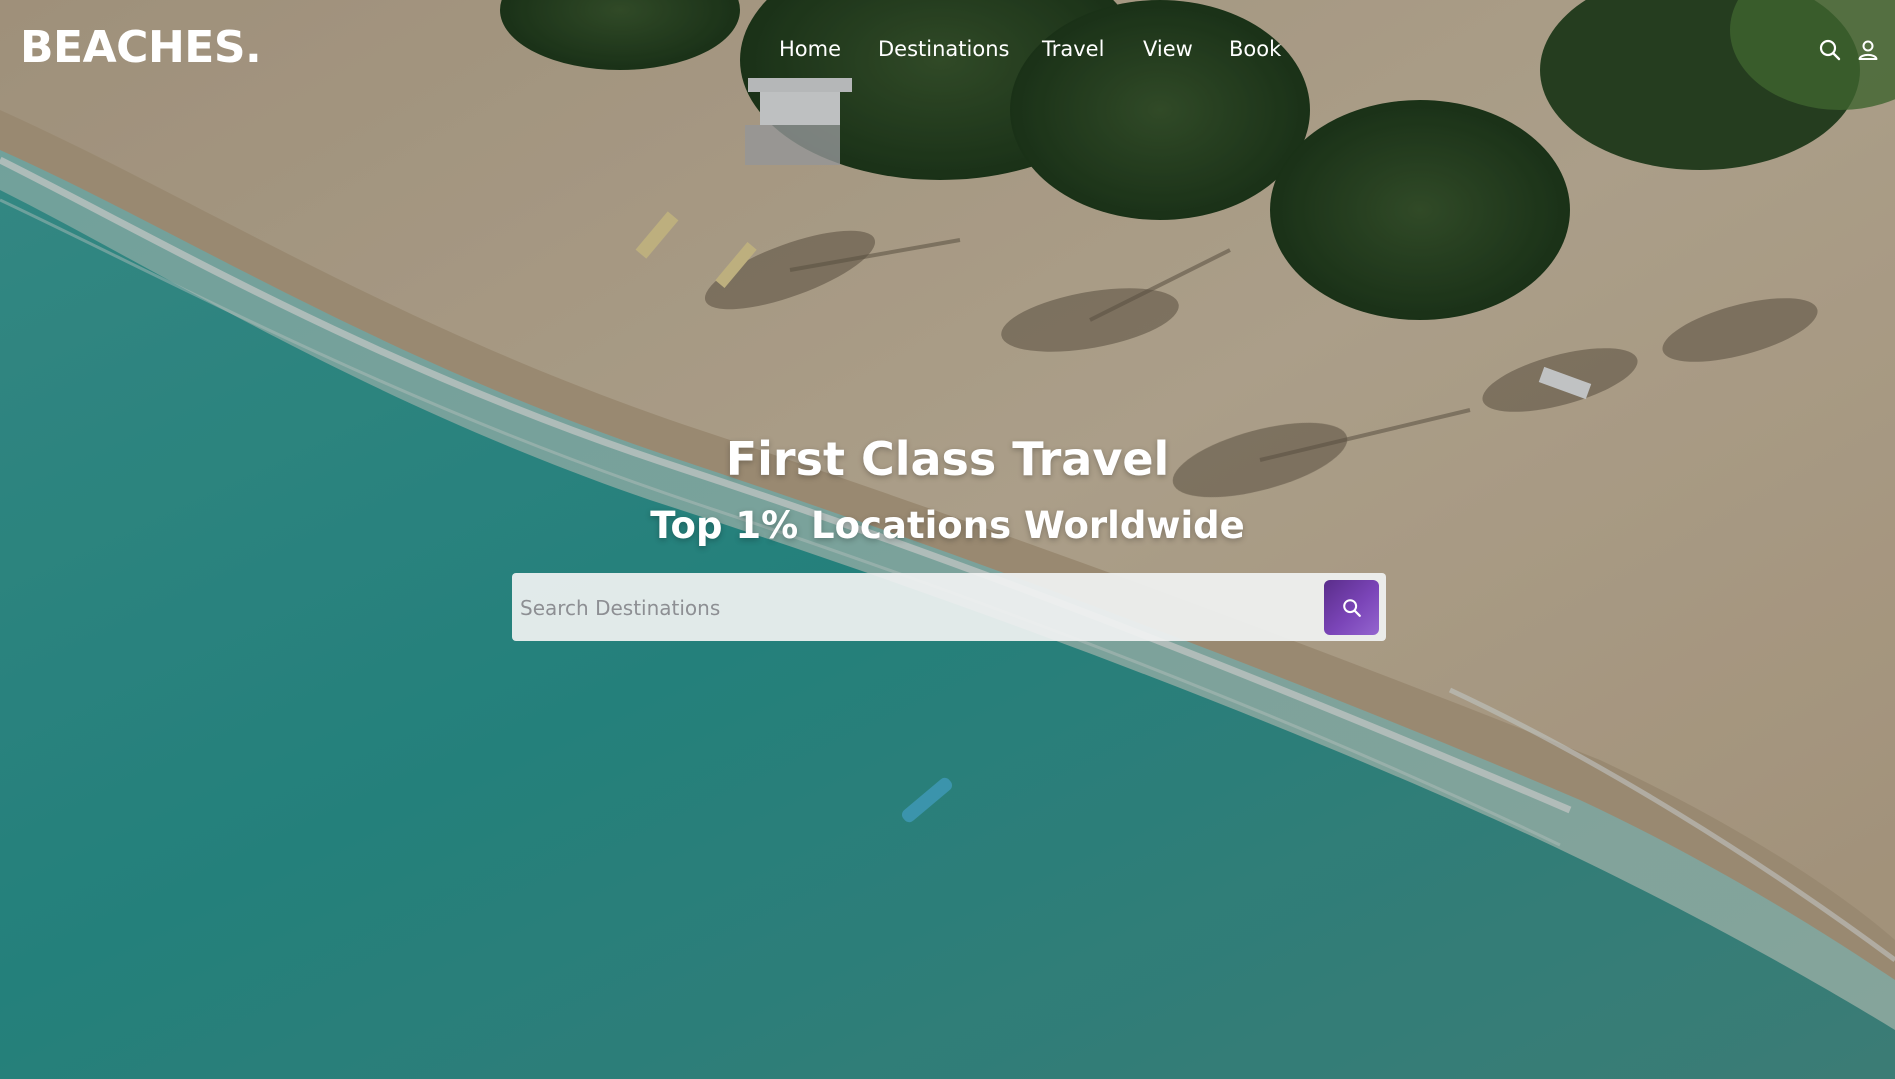 The width and height of the screenshot is (1895, 1079). What do you see at coordinates (943, 49) in the screenshot?
I see `nav-item-destinations: Destinations` at bounding box center [943, 49].